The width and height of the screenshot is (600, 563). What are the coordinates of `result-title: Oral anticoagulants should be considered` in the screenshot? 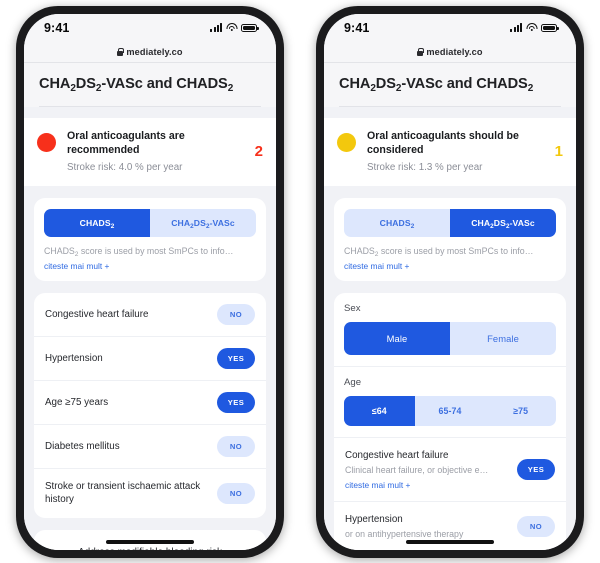 It's located at (443, 143).